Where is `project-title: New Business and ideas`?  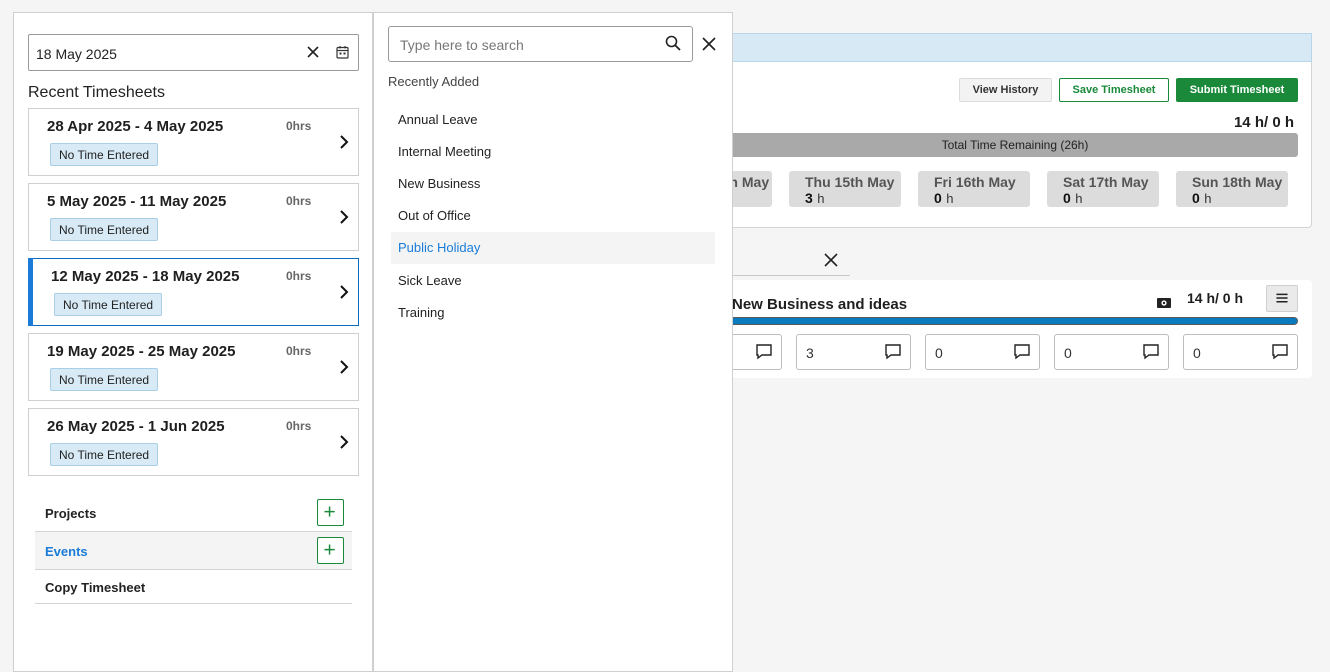
project-title: New Business and ideas is located at coordinates (820, 304).